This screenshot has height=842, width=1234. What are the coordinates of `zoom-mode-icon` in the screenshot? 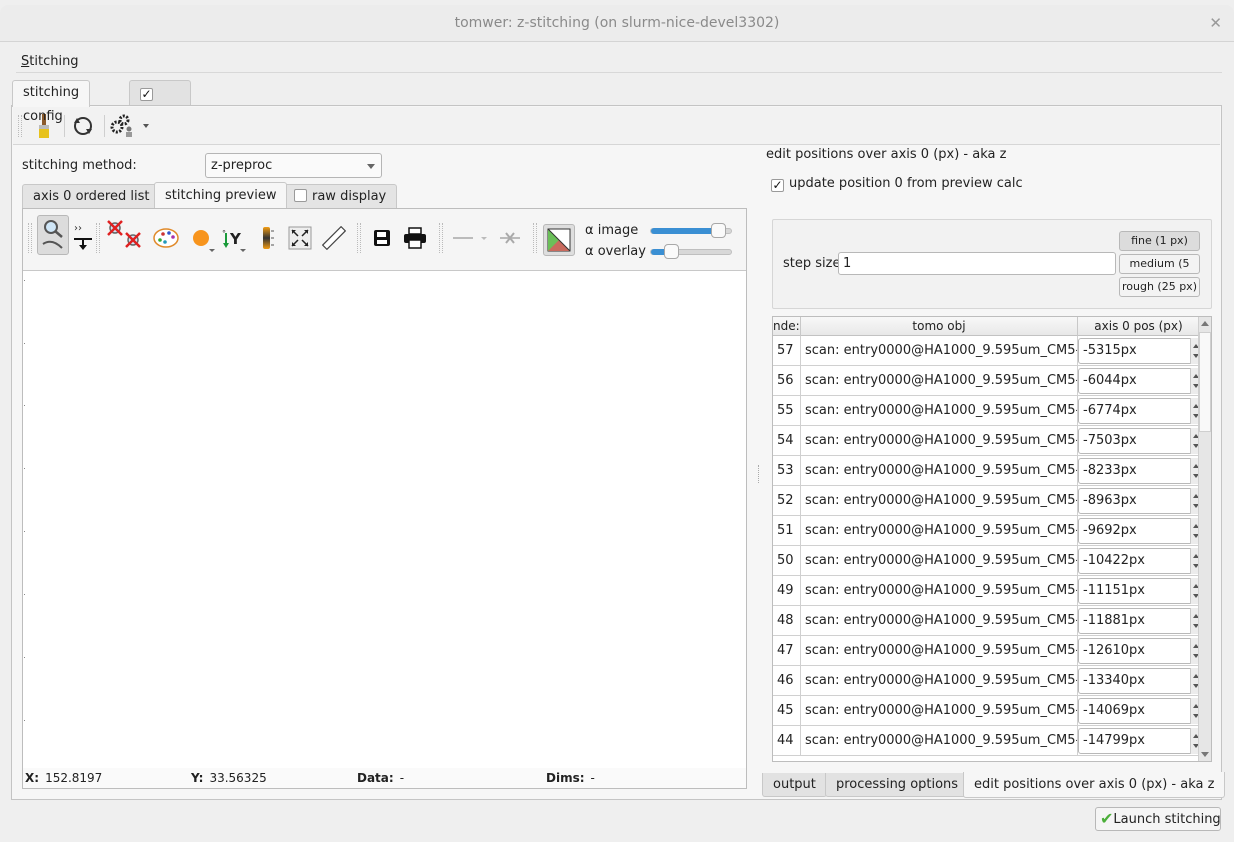 It's located at (53, 235).